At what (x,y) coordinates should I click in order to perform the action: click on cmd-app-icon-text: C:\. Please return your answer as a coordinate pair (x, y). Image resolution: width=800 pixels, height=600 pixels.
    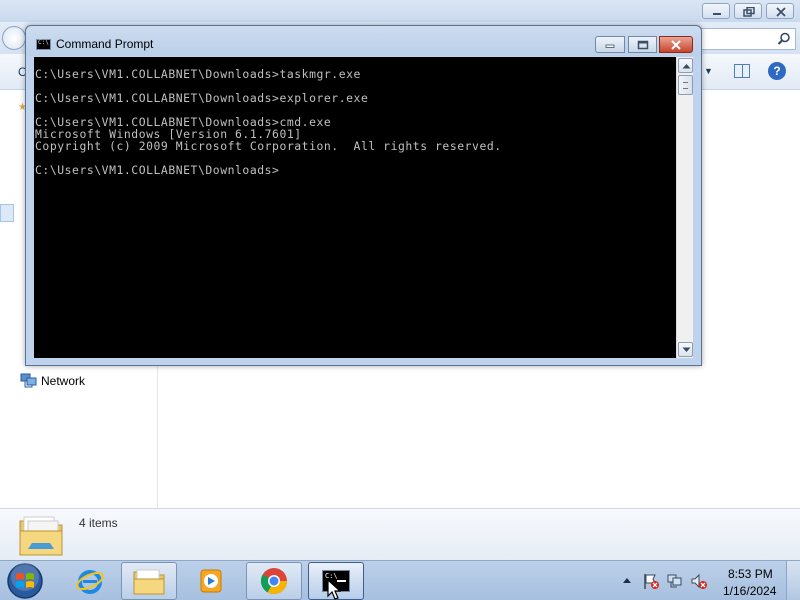
    Looking at the image, I should click on (43, 42).